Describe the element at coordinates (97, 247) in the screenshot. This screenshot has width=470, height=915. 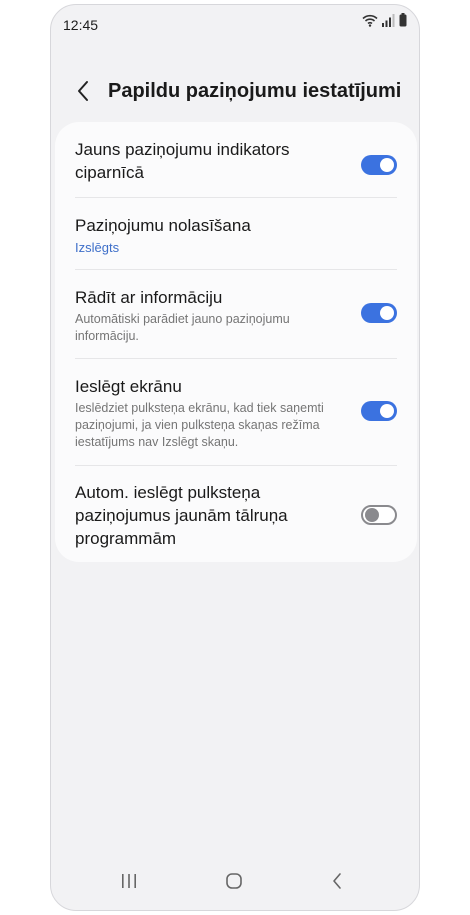
I see `setting-status: Izslēgts` at that location.